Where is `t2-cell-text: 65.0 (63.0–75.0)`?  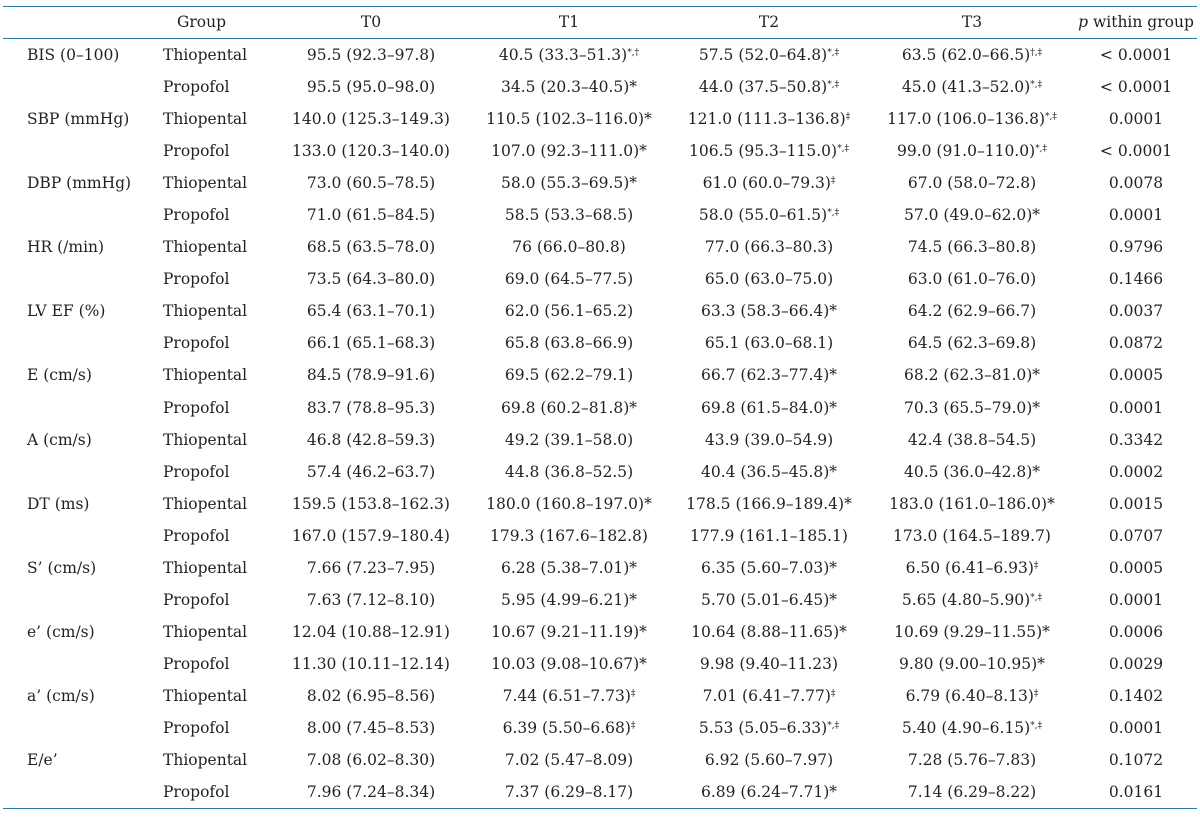 t2-cell-text: 65.0 (63.0–75.0) is located at coordinates (769, 279).